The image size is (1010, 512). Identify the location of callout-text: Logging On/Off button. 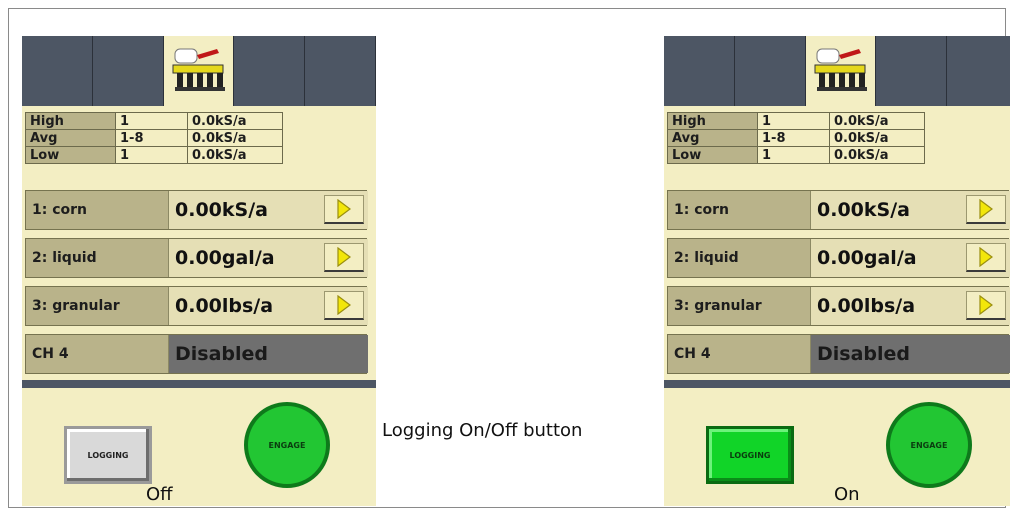
(482, 430).